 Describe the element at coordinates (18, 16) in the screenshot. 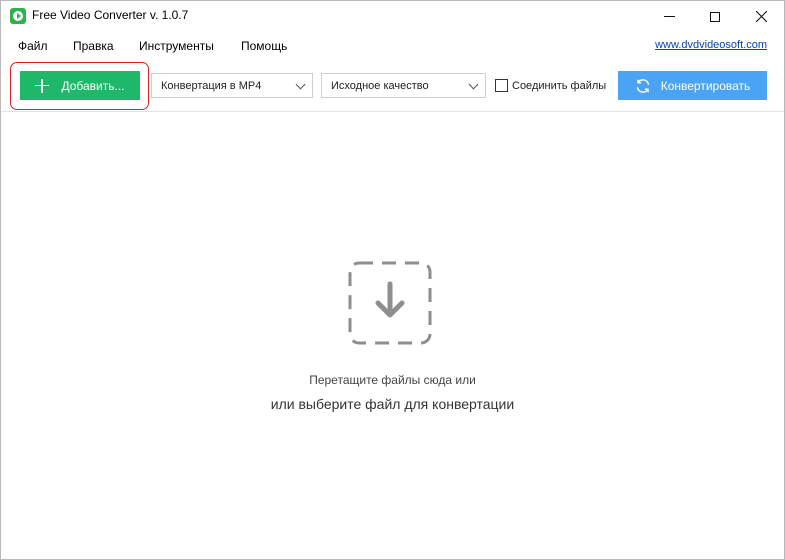

I see `app-logo-icon` at that location.